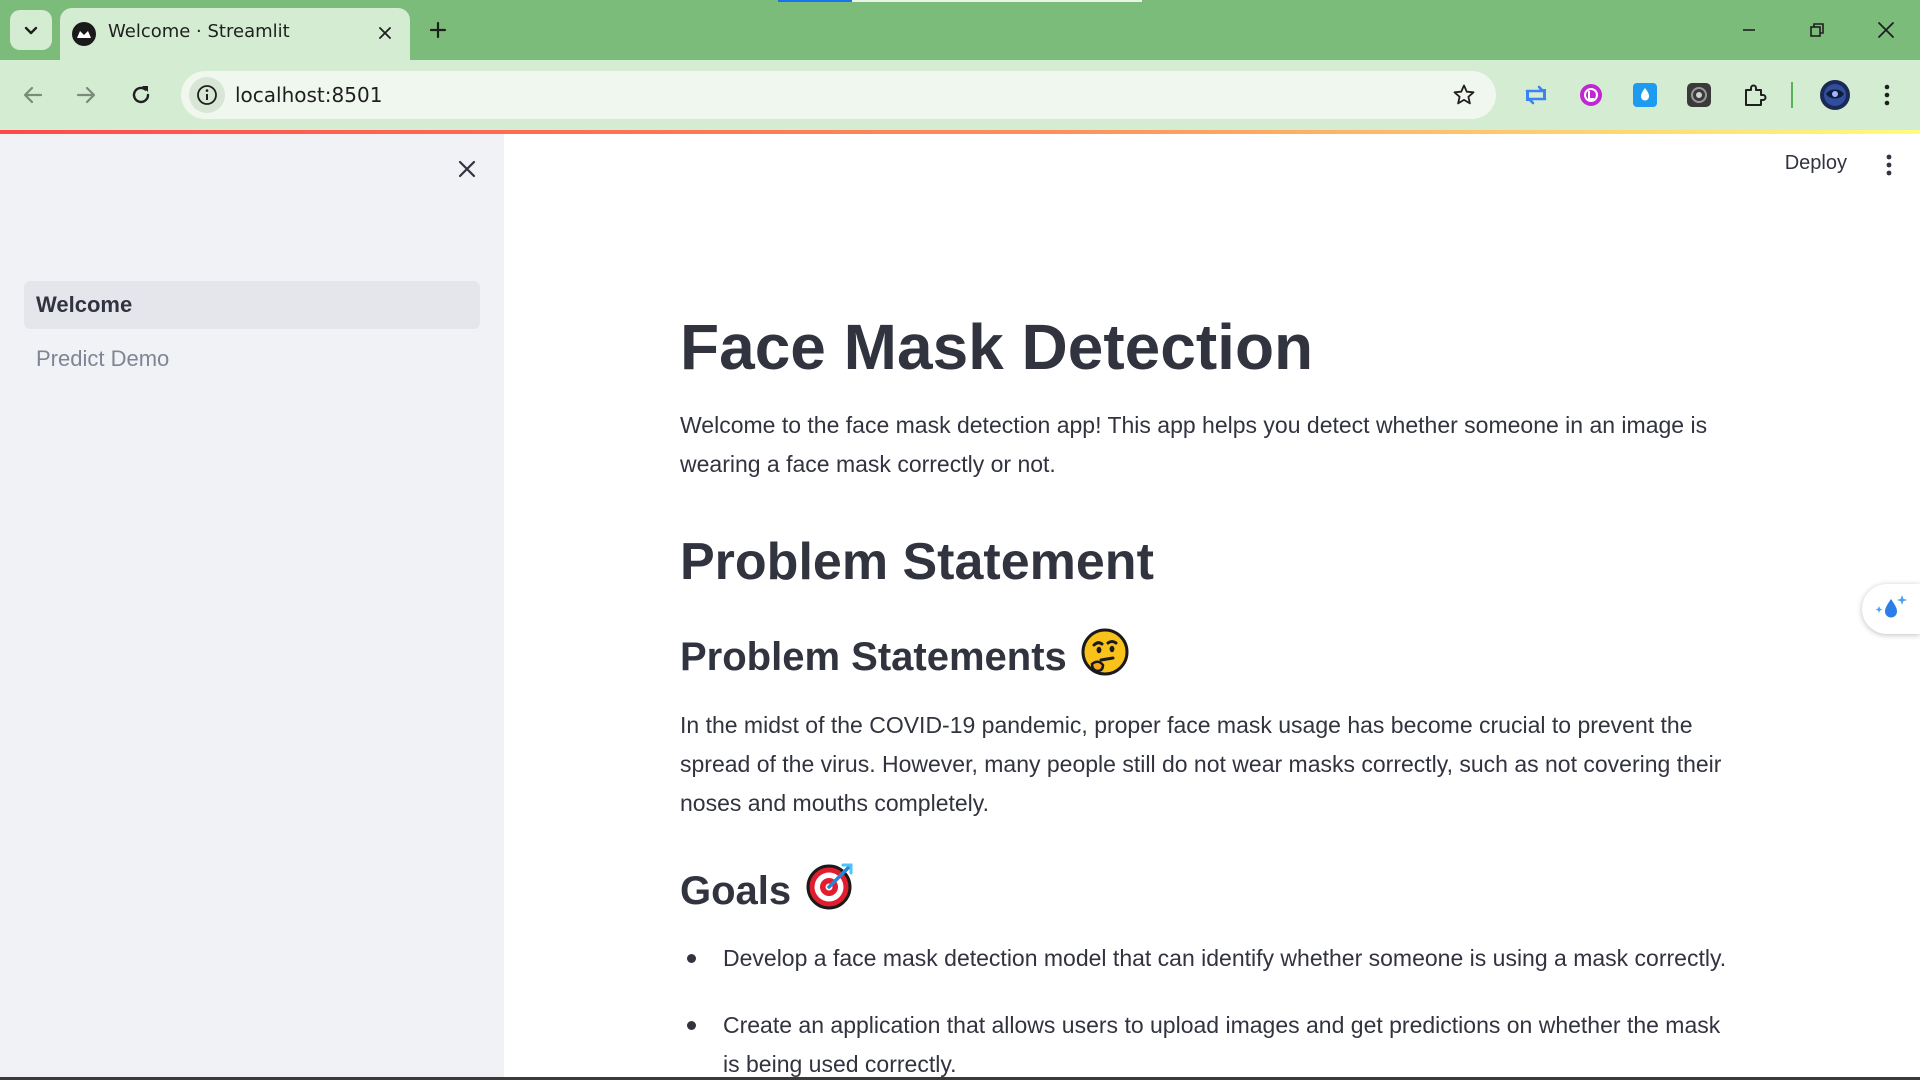 The image size is (1920, 1084). What do you see at coordinates (84, 304) in the screenshot?
I see `sidebar-item-label: Welcome` at bounding box center [84, 304].